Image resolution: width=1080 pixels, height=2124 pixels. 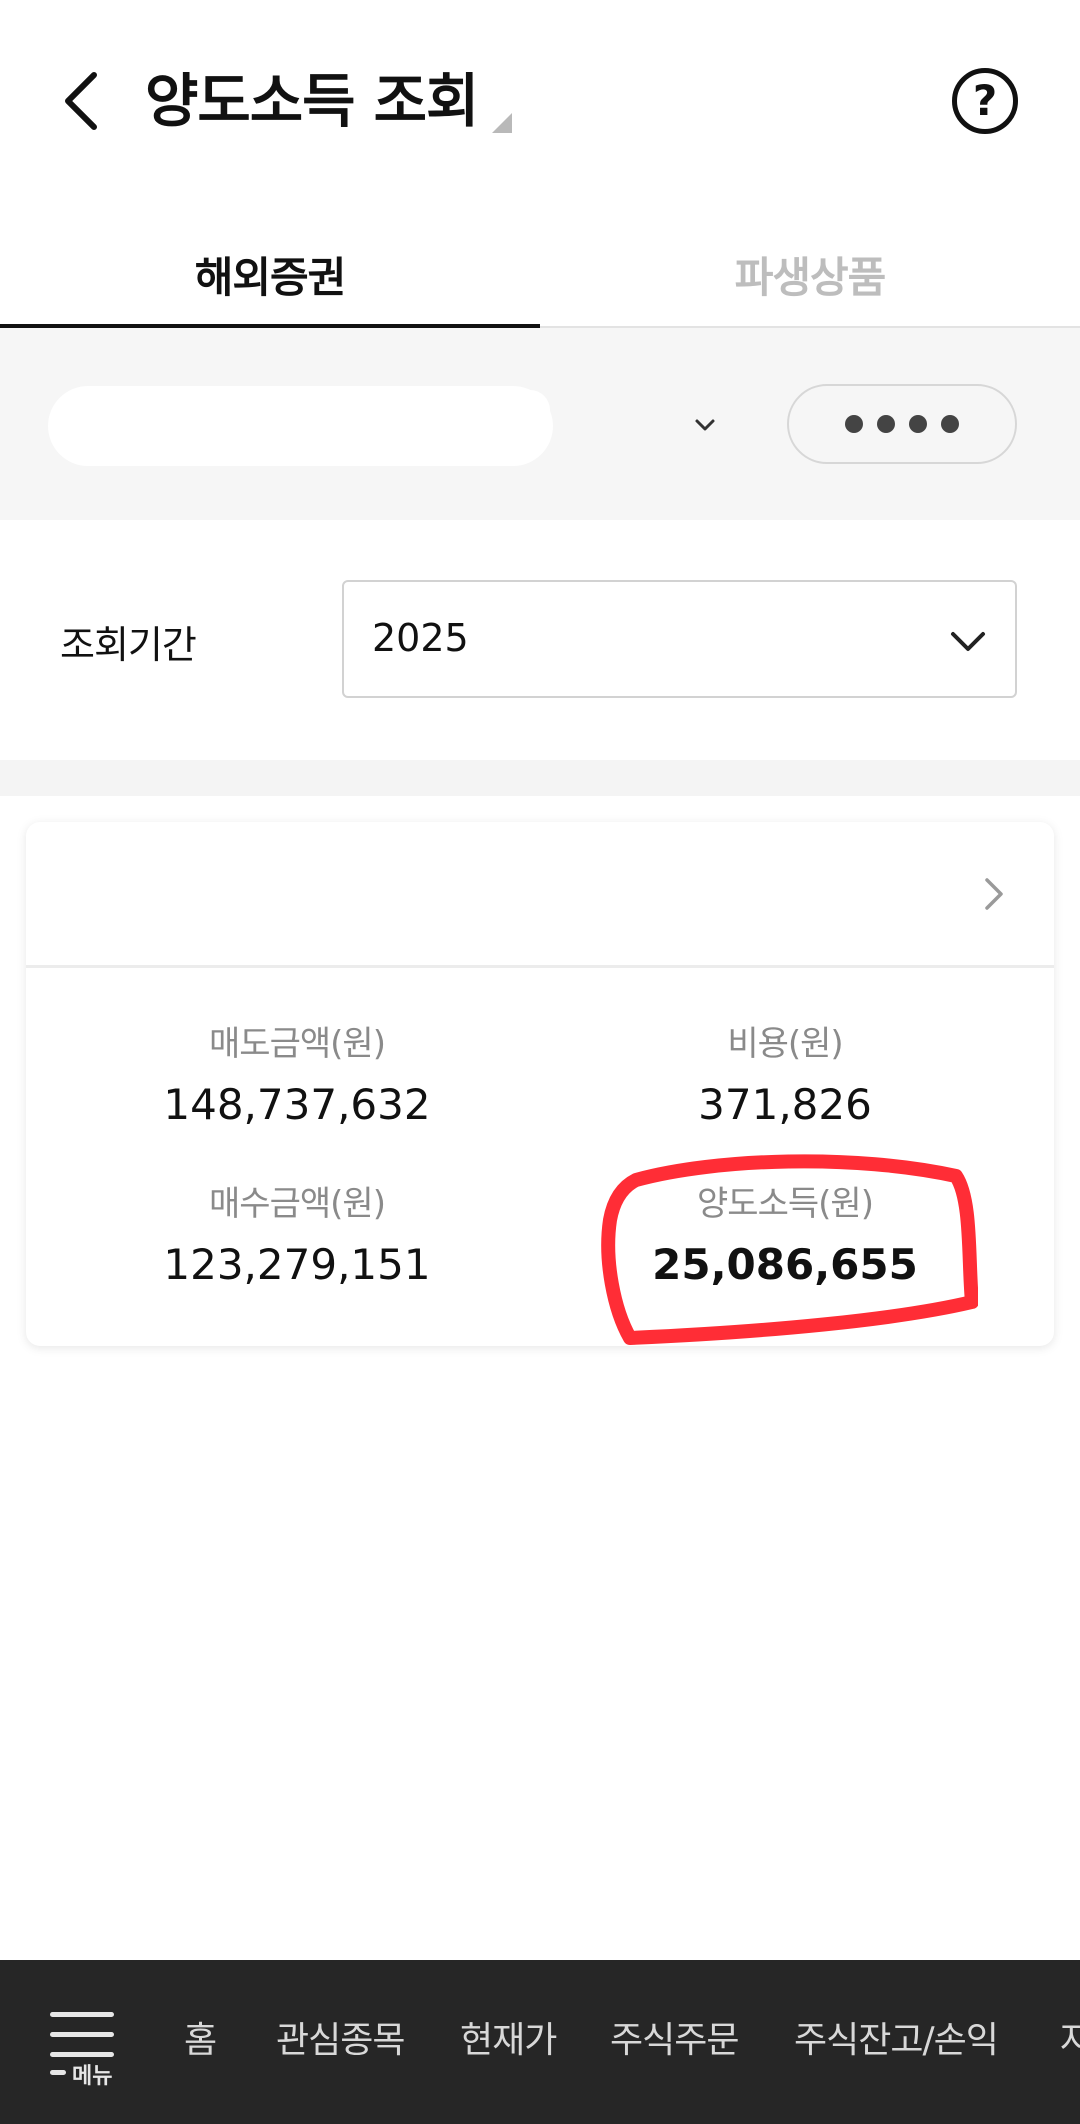 I want to click on cost-value: 371,826, so click(x=785, y=1104).